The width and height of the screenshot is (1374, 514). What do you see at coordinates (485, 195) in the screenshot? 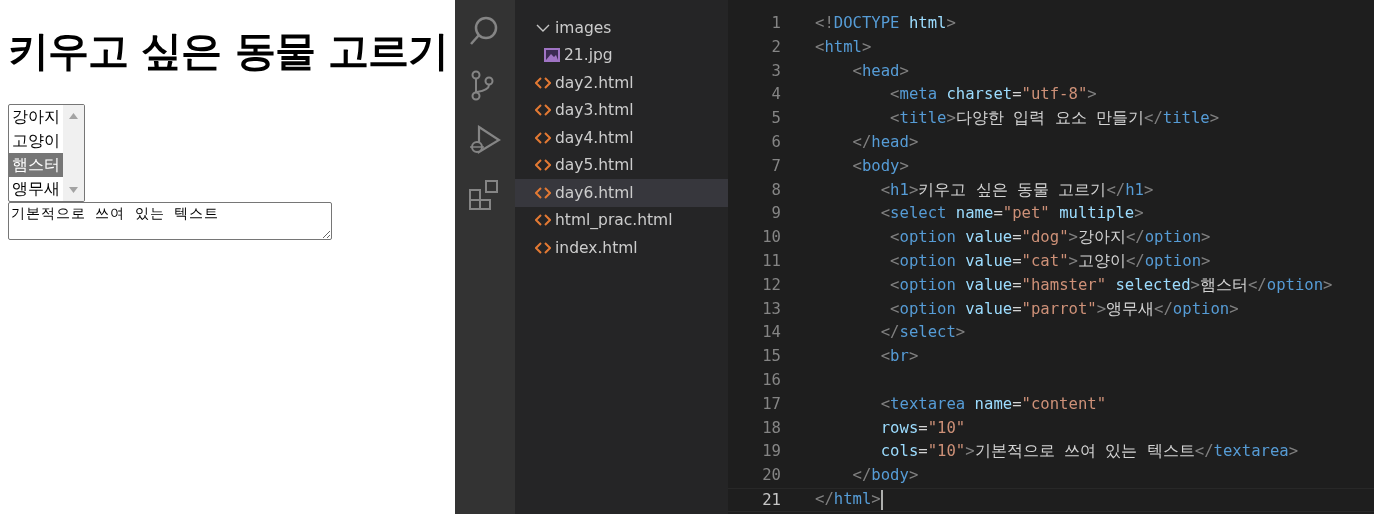
I see `extensions-icon` at bounding box center [485, 195].